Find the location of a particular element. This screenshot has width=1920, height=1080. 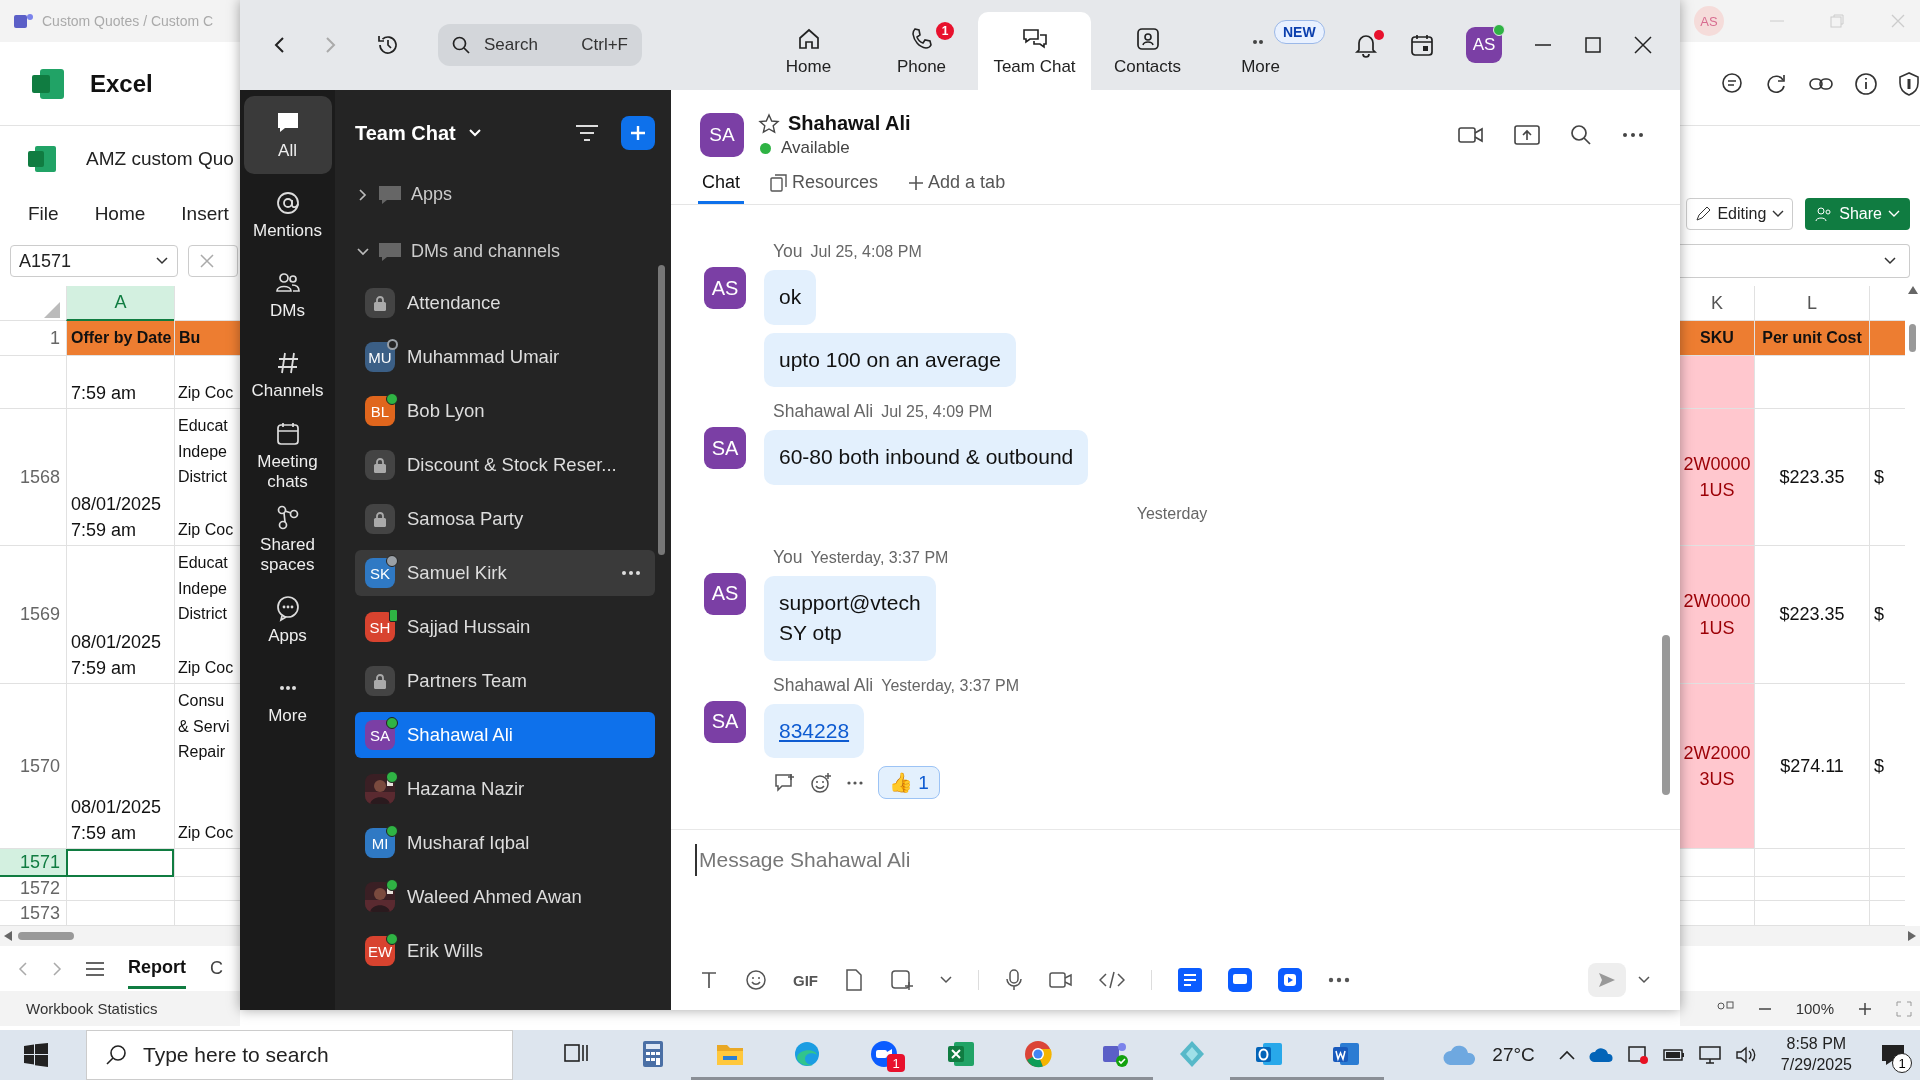

share-screen-icon is located at coordinates (1527, 135).